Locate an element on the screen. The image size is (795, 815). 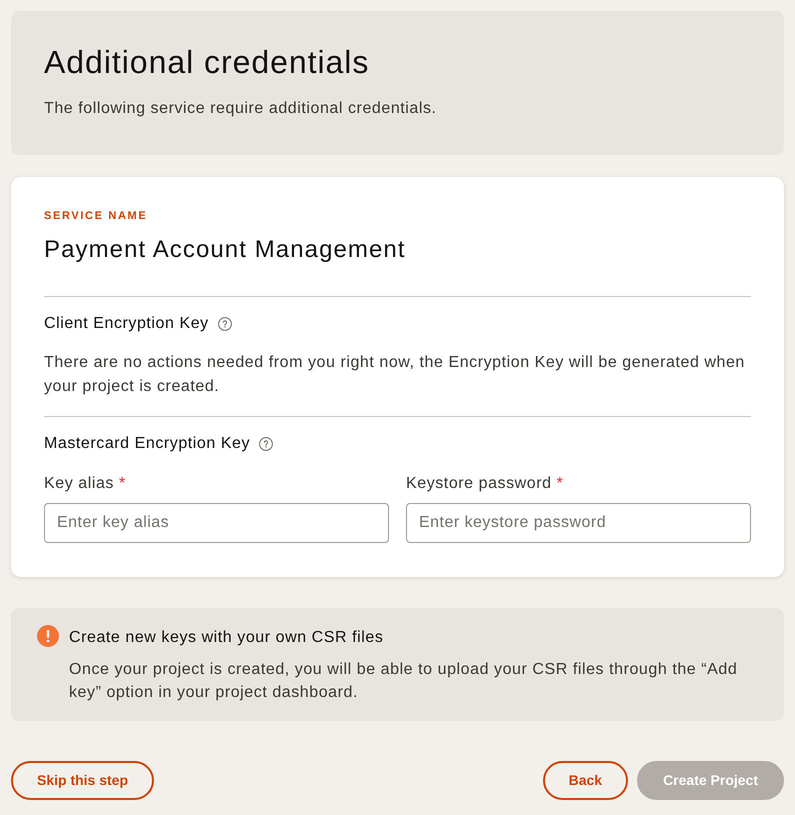
section-title: Mastercard Encryption Key is located at coordinates (147, 444).